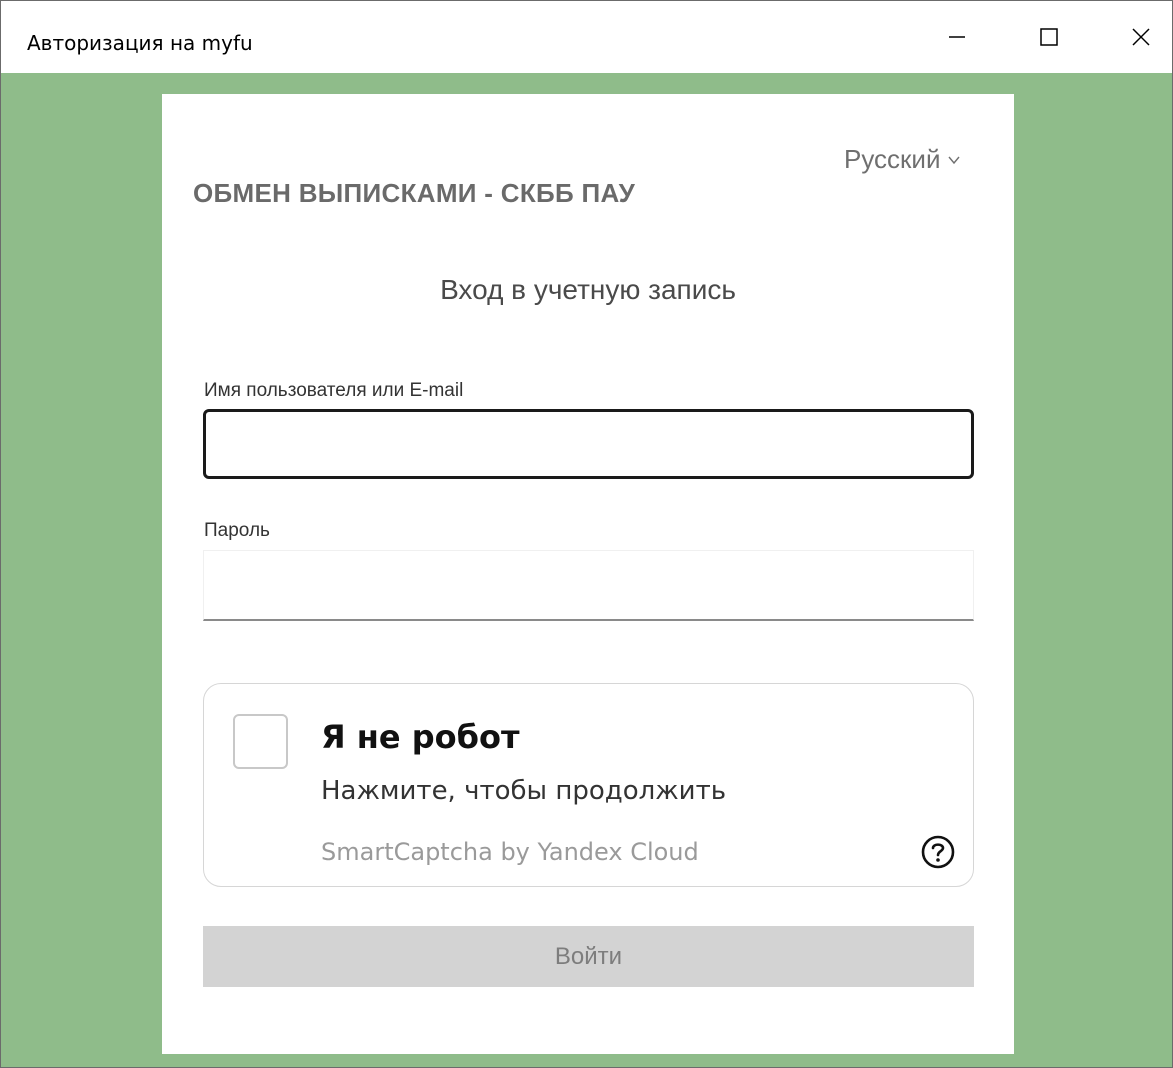  Describe the element at coordinates (588, 585) in the screenshot. I see `password-input` at that location.